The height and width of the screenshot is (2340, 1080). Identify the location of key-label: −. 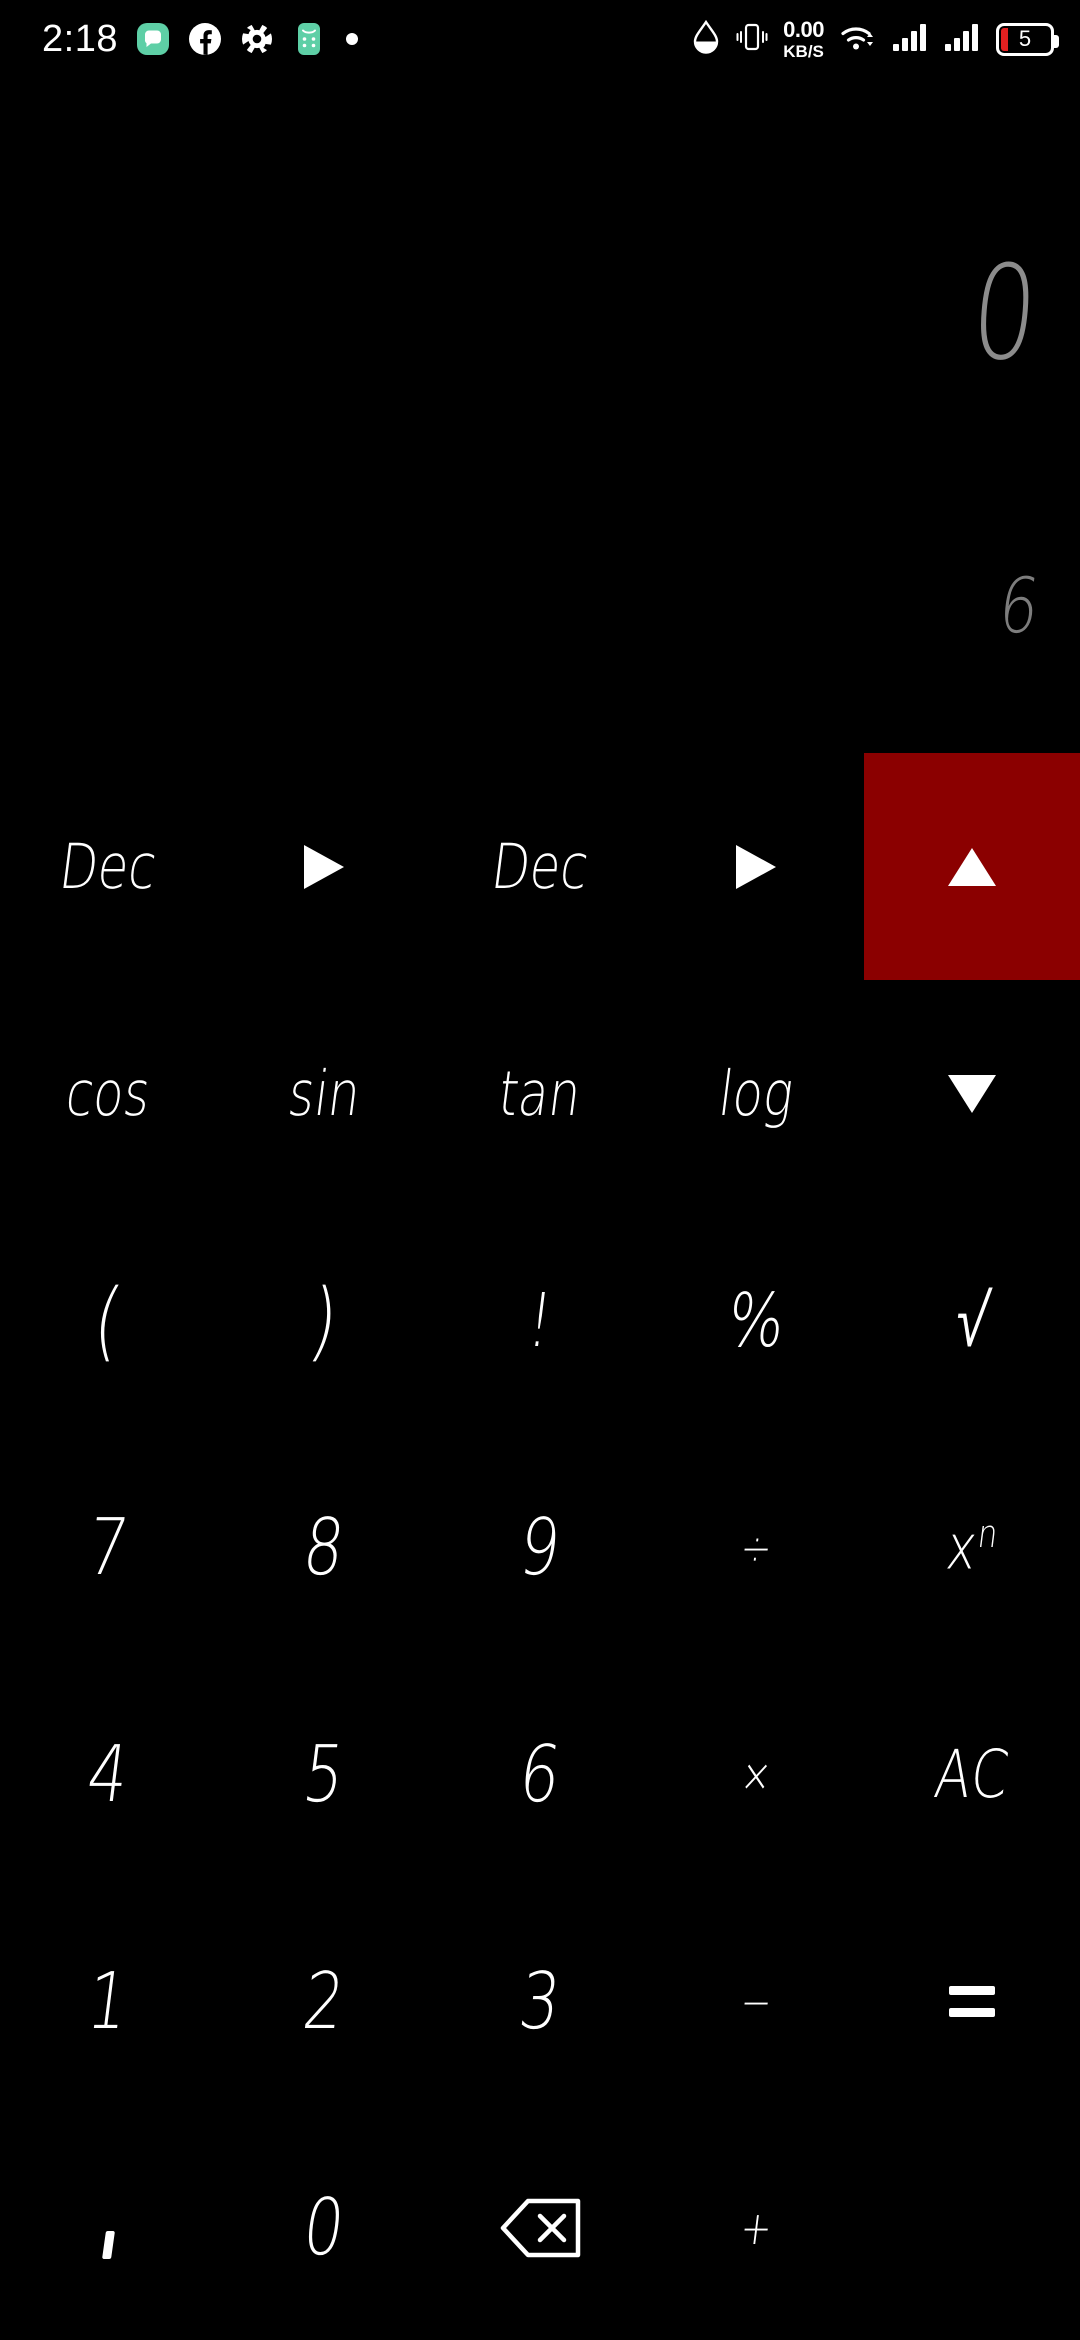
(756, 2001).